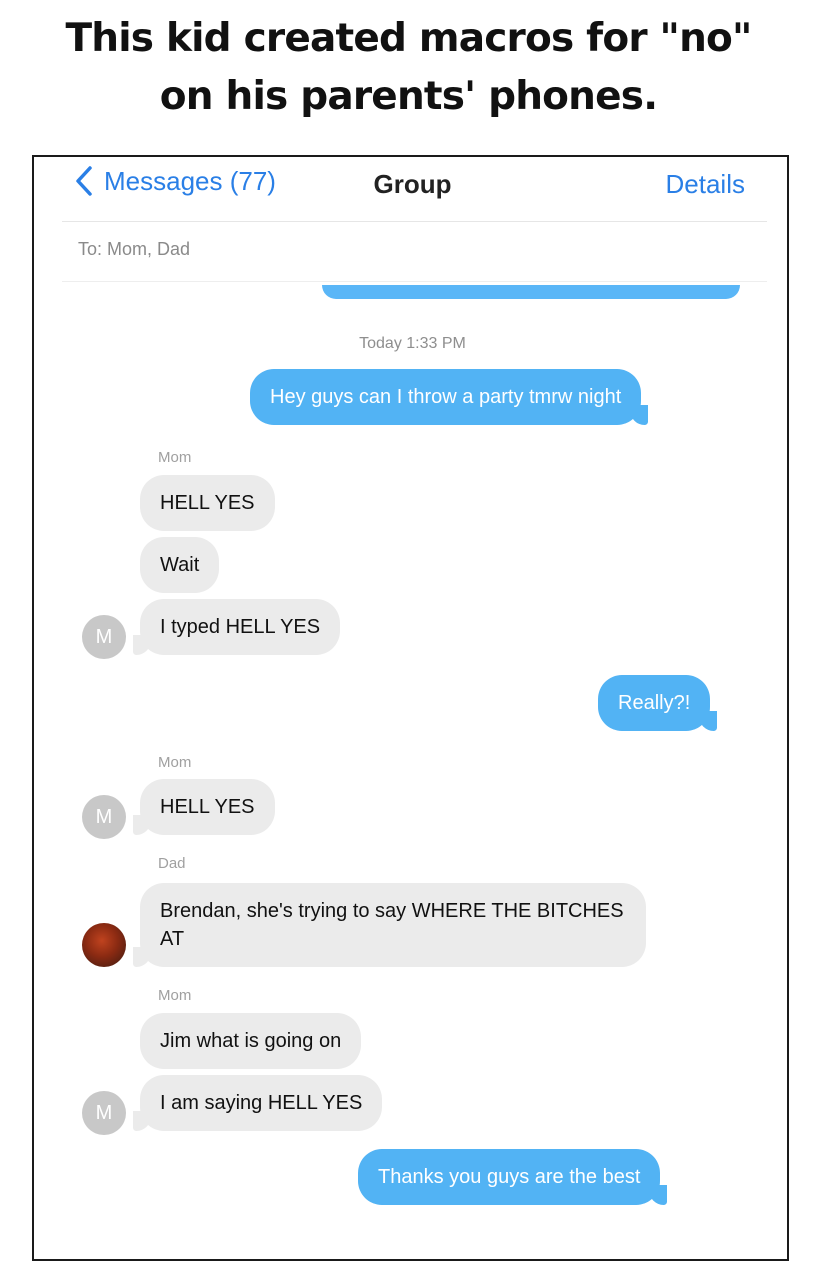 The image size is (817, 1280). What do you see at coordinates (172, 863) in the screenshot?
I see `sender-label: Dad` at bounding box center [172, 863].